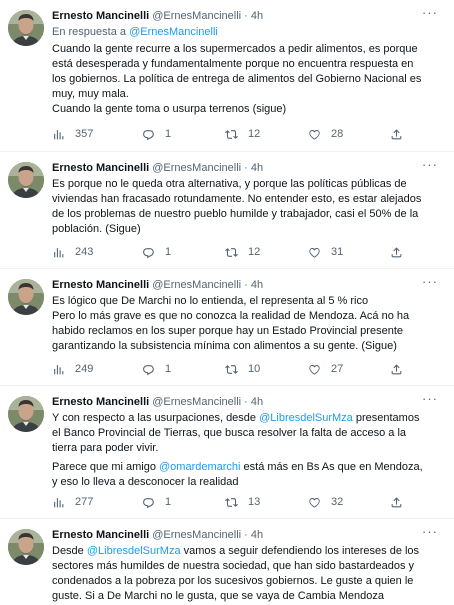  I want to click on like-count: 28, so click(337, 134).